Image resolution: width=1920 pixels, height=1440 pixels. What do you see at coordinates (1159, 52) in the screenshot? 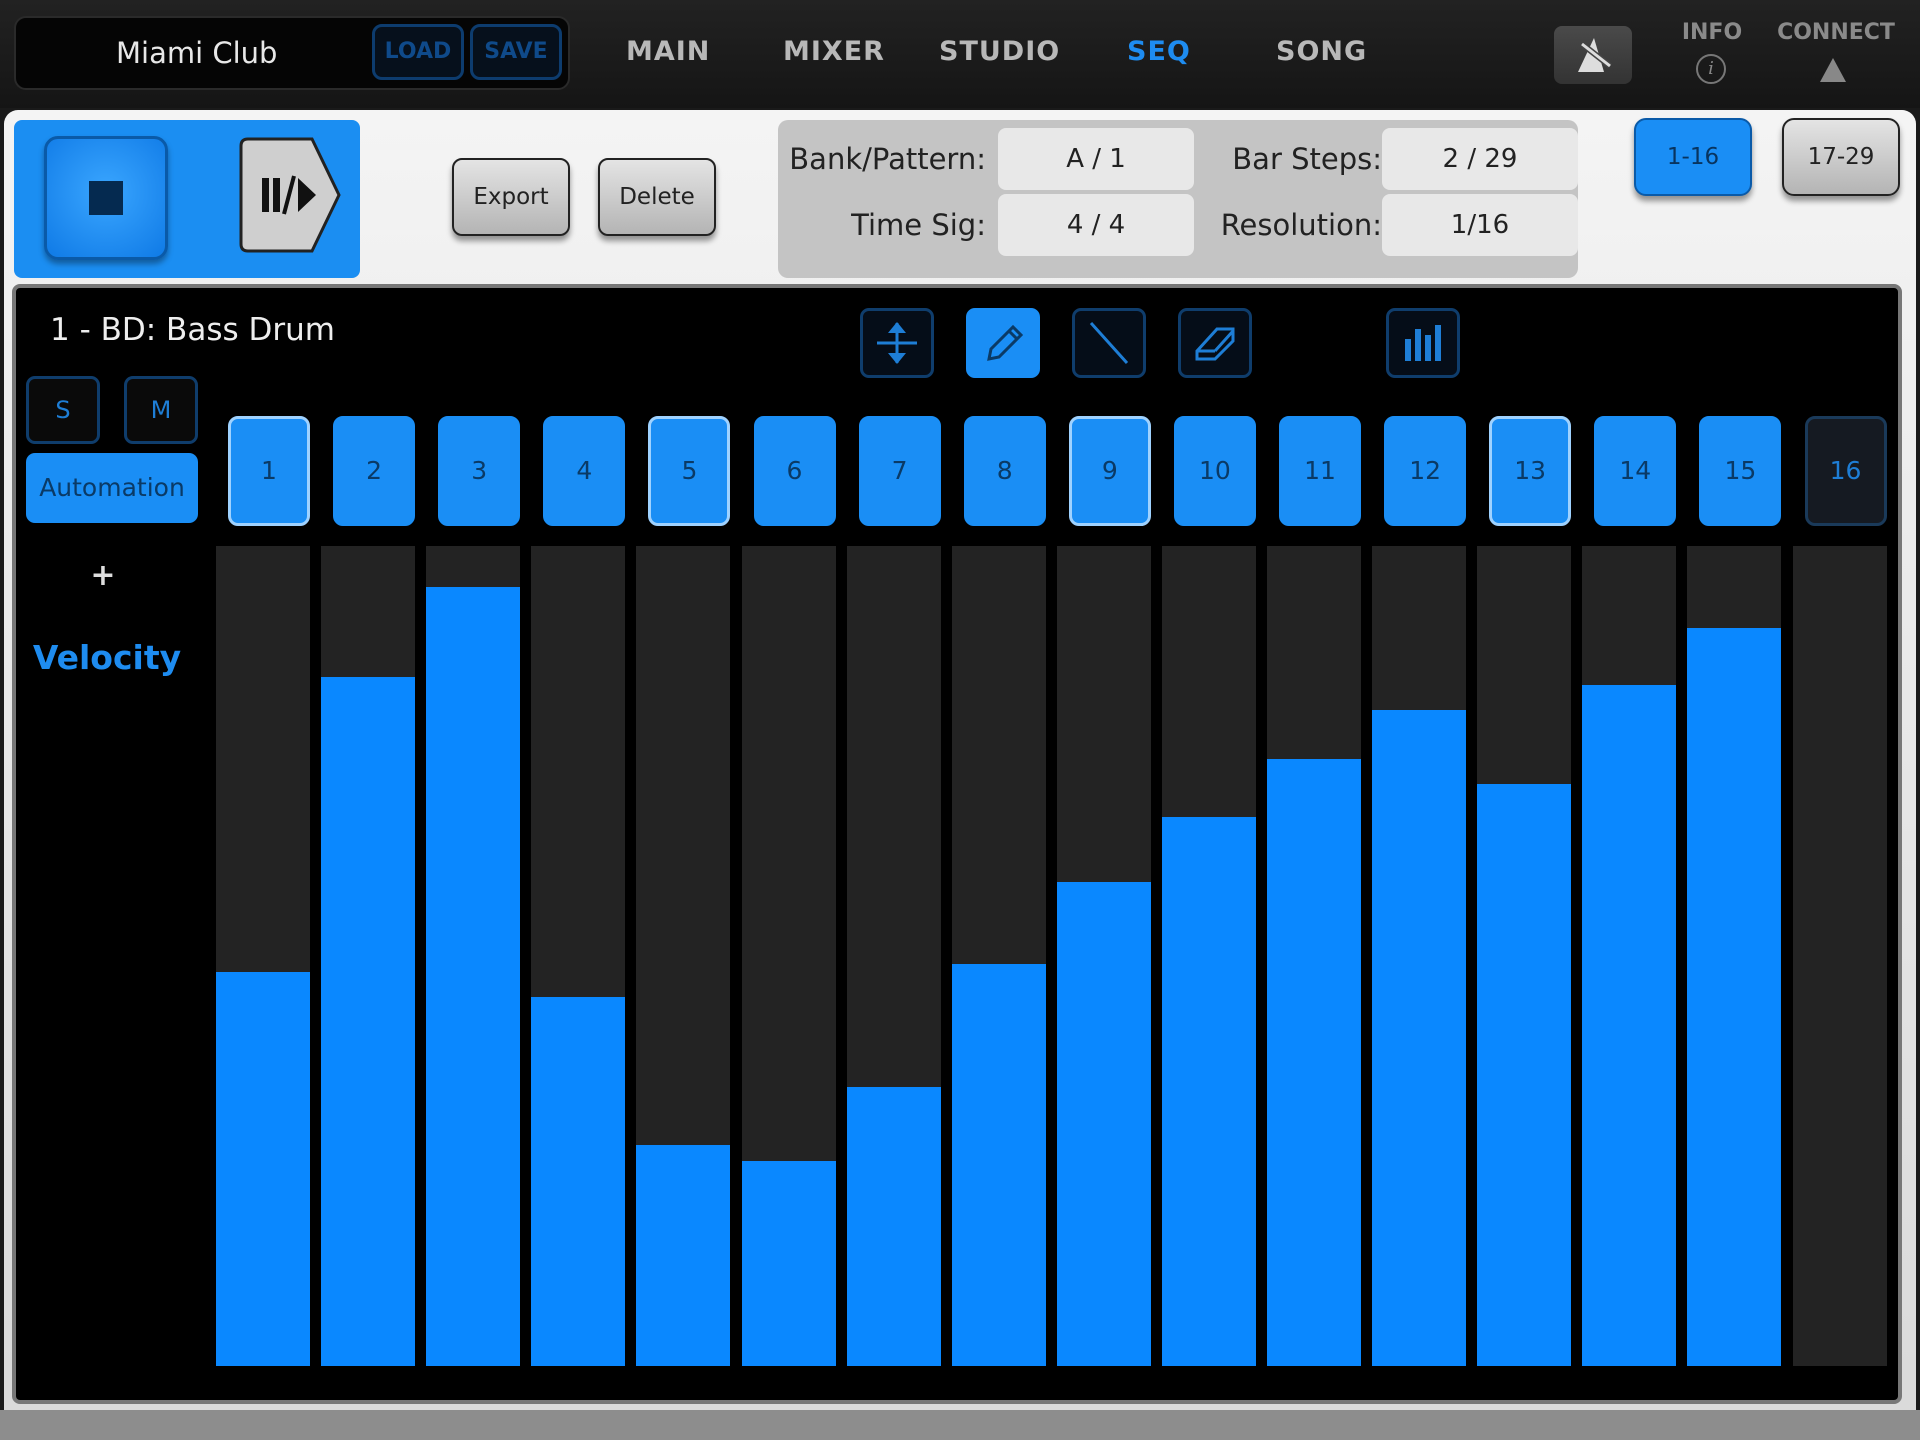
I see `nav-seq: SEQ` at bounding box center [1159, 52].